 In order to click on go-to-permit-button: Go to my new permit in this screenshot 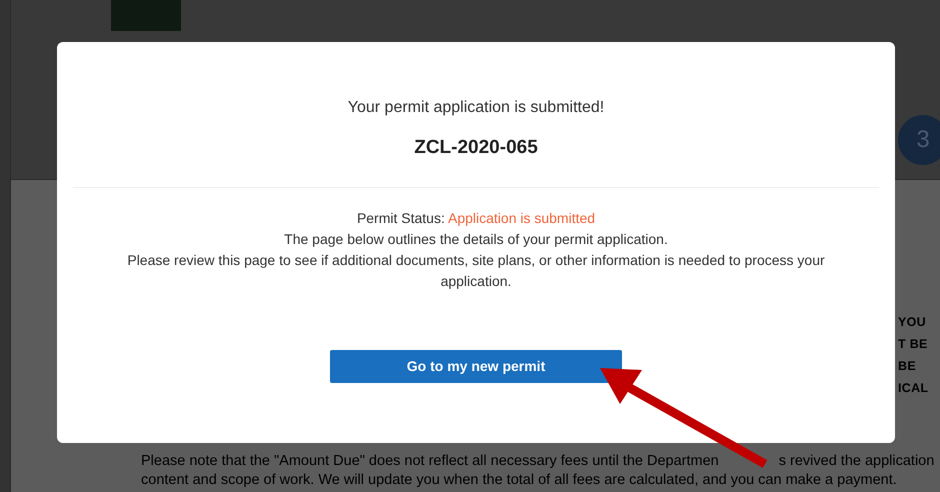, I will do `click(476, 366)`.